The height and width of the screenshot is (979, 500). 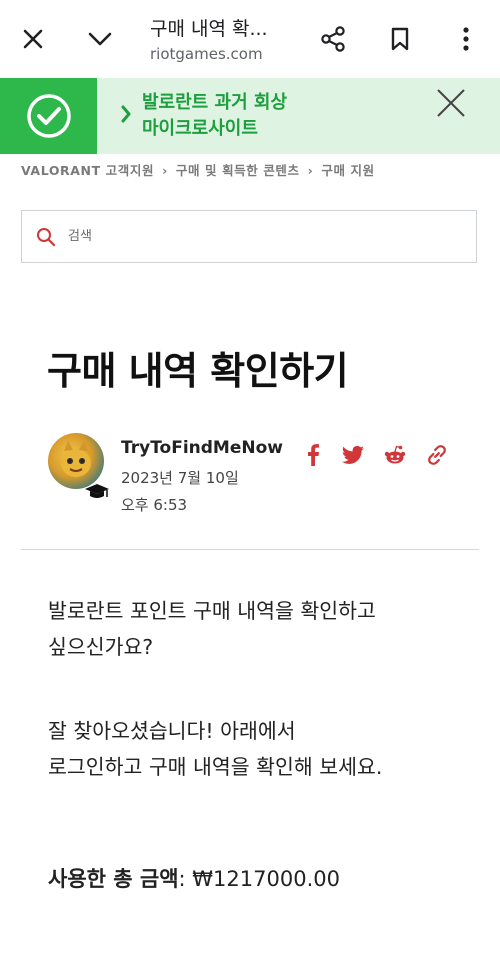 I want to click on bookmark-icon, so click(x=400, y=39).